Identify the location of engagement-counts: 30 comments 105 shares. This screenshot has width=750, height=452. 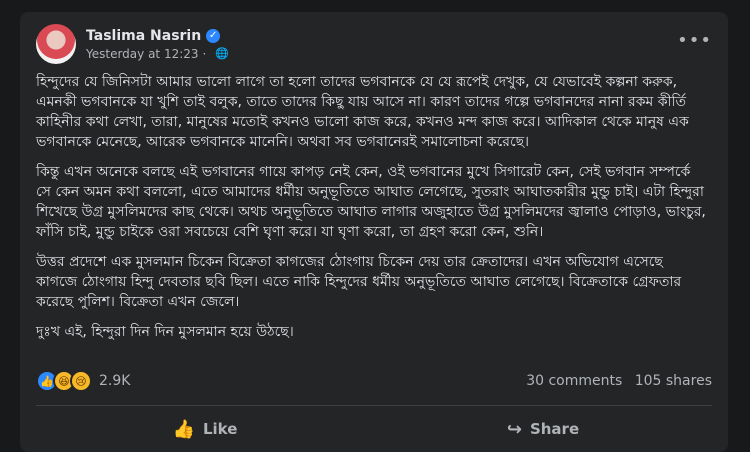
(615, 381).